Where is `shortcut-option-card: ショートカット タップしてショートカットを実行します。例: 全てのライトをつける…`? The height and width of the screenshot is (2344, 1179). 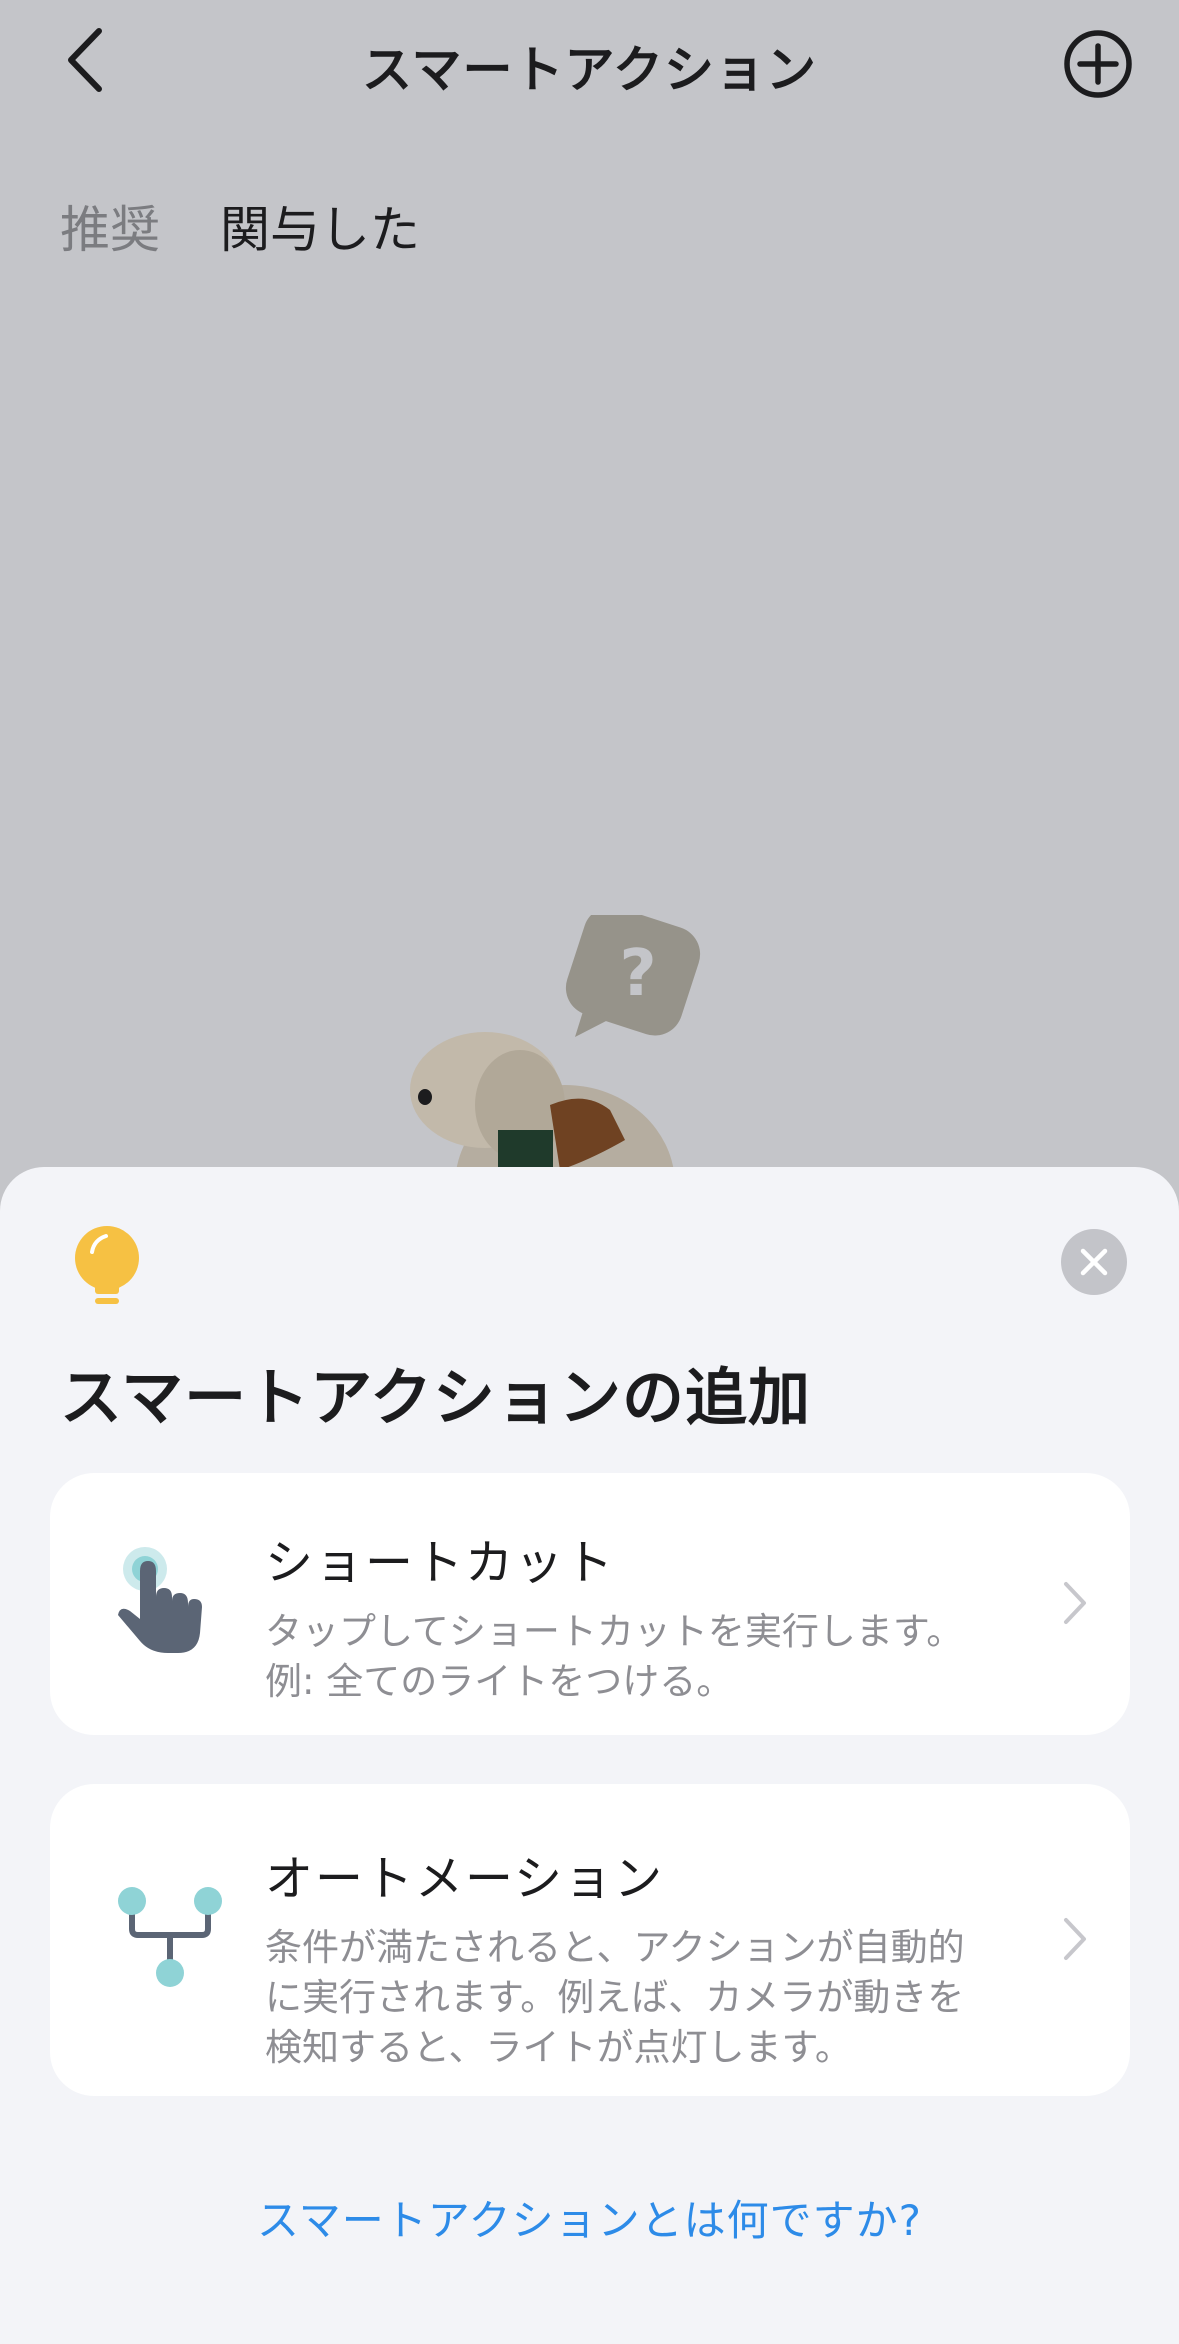 shortcut-option-card: ショートカット タップしてショートカットを実行します。例: 全てのライトをつける… is located at coordinates (590, 1604).